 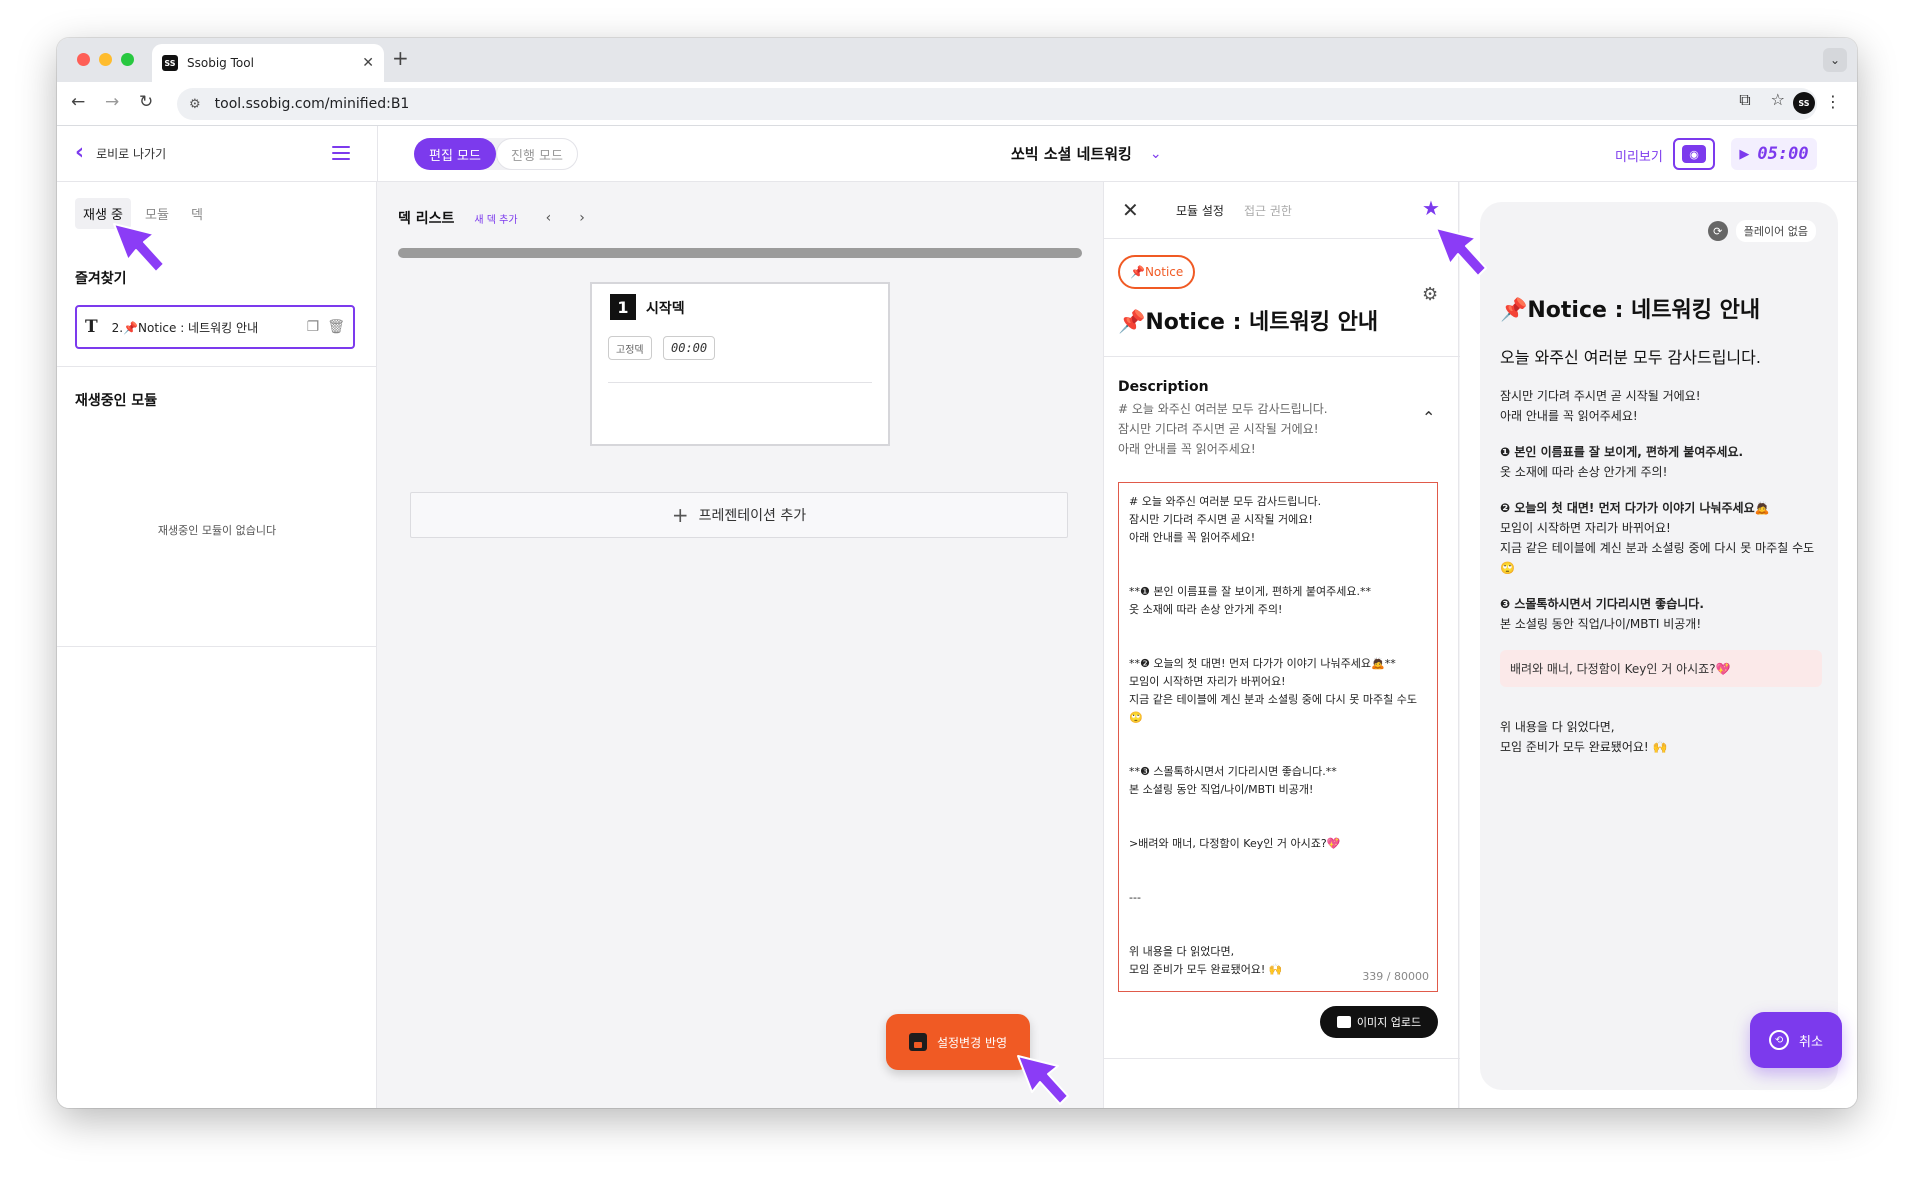 What do you see at coordinates (1157, 272) in the screenshot?
I see `module-type-chip: 📌Notice` at bounding box center [1157, 272].